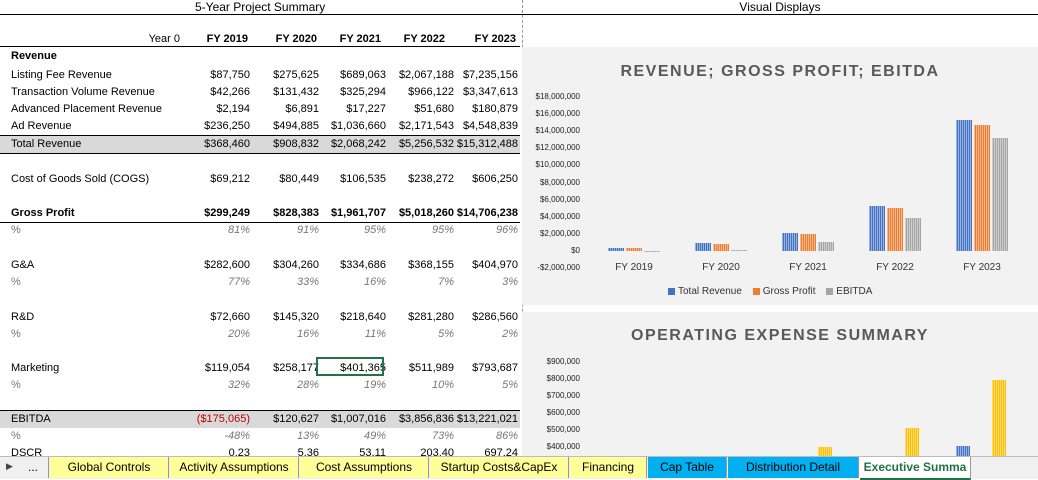  Describe the element at coordinates (284, 317) in the screenshot. I see `row-value: $145,320` at that location.